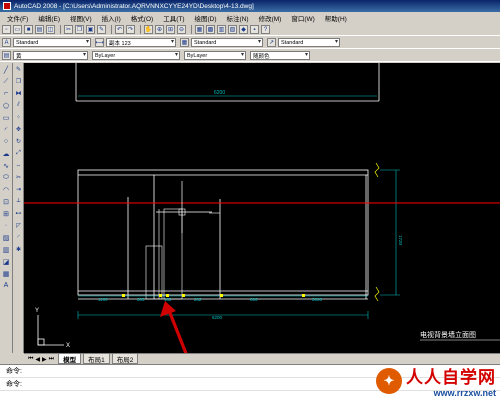 Image resolution: width=500 pixels, height=405 pixels. What do you see at coordinates (18, 177) in the screenshot?
I see `trim-icon: ✂` at bounding box center [18, 177].